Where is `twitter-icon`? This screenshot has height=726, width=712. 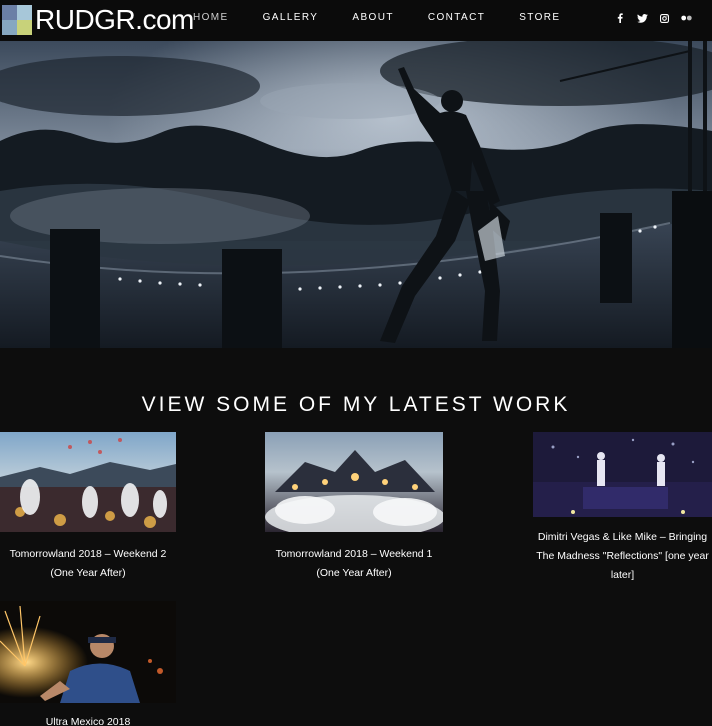 twitter-icon is located at coordinates (642, 18).